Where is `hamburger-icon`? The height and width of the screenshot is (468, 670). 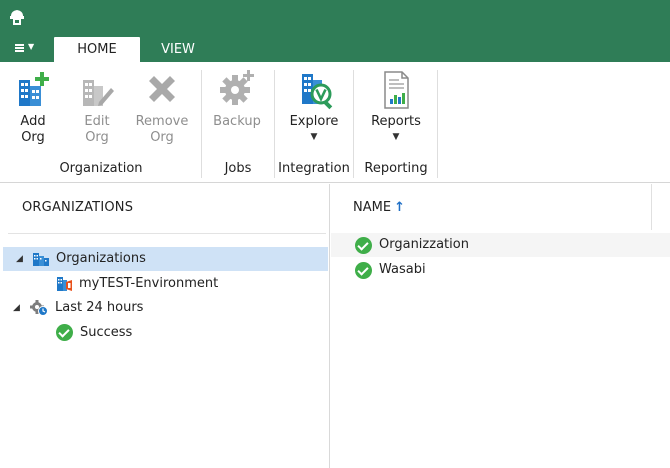
hamburger-icon is located at coordinates (19, 47).